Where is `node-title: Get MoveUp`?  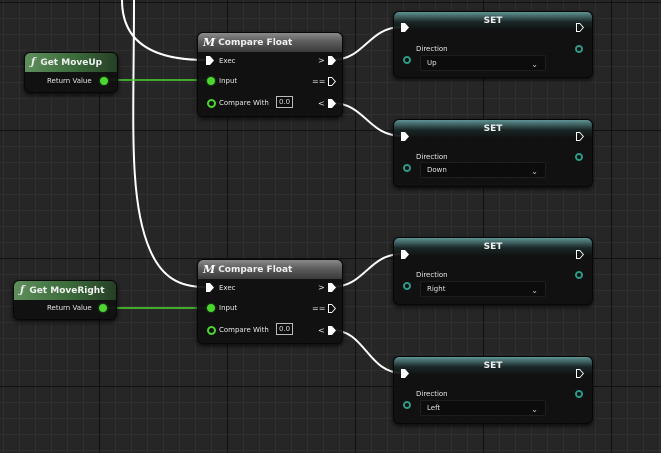 node-title: Get MoveUp is located at coordinates (71, 62).